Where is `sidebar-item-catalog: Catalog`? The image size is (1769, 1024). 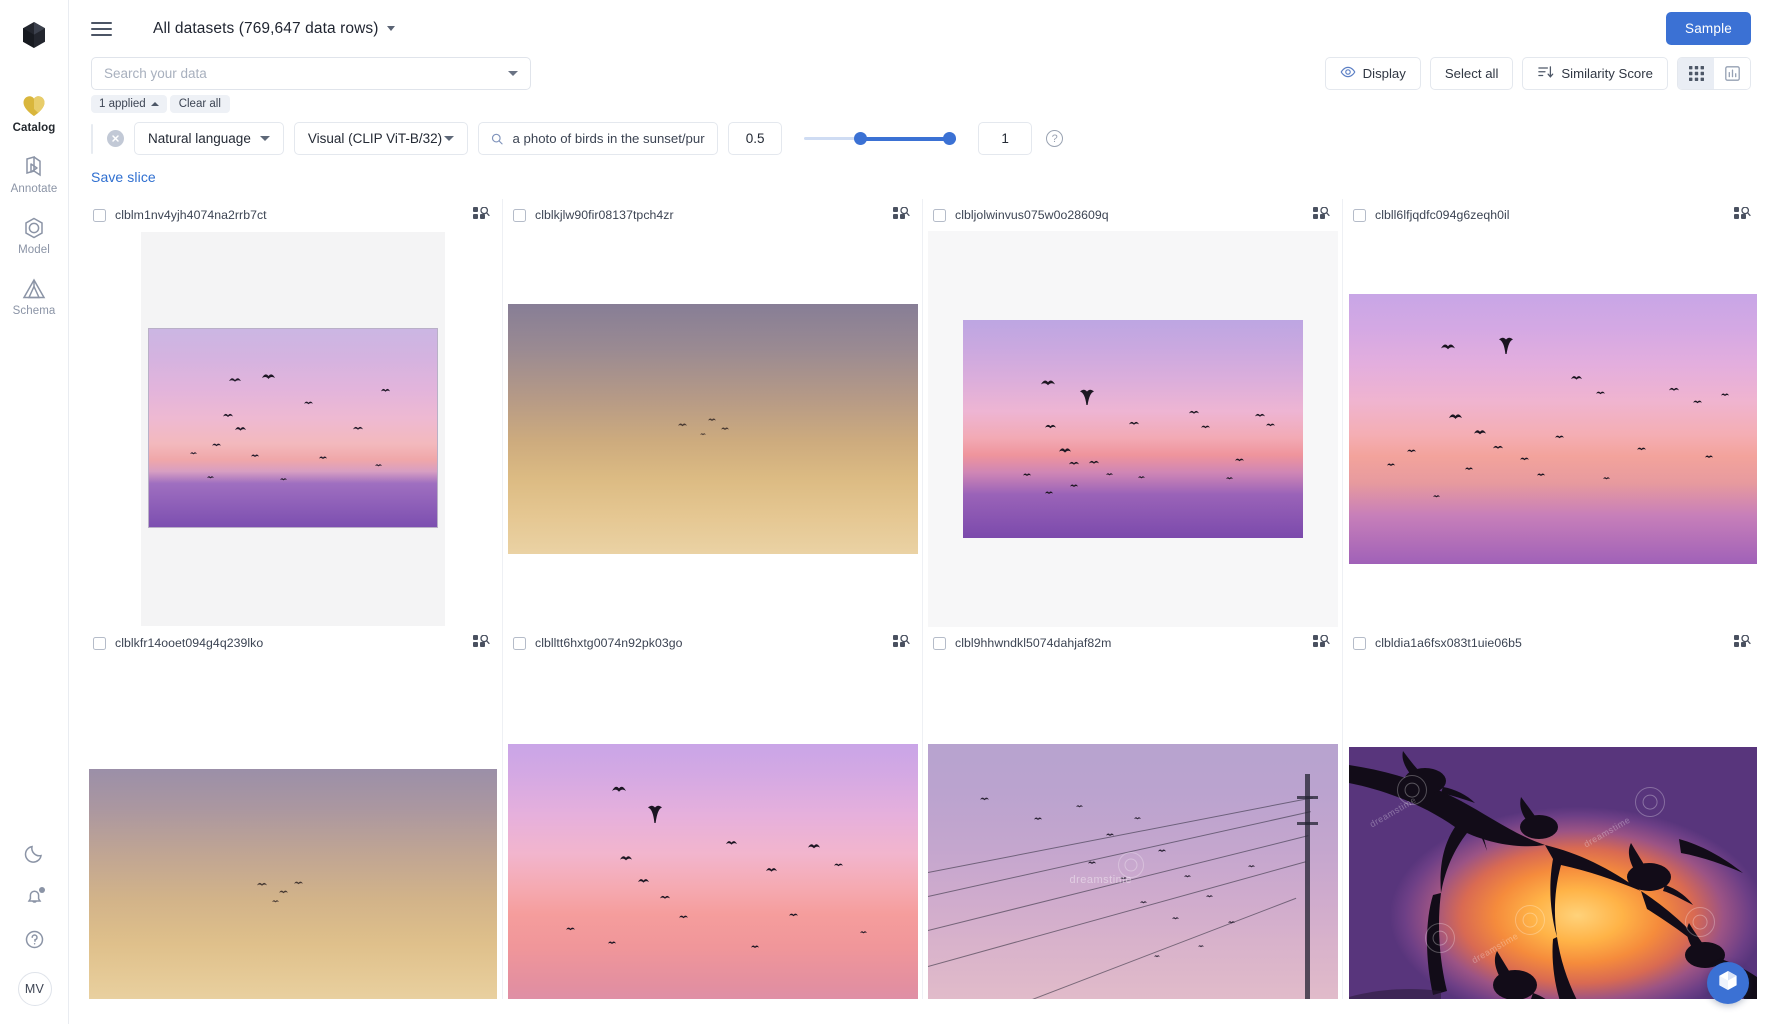 sidebar-item-catalog: Catalog is located at coordinates (34, 112).